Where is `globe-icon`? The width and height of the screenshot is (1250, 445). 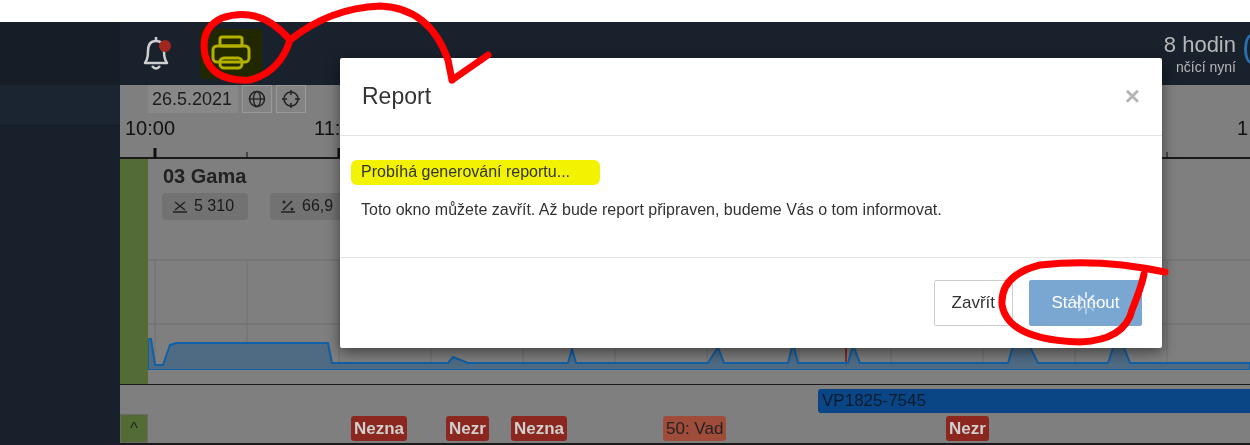
globe-icon is located at coordinates (257, 99).